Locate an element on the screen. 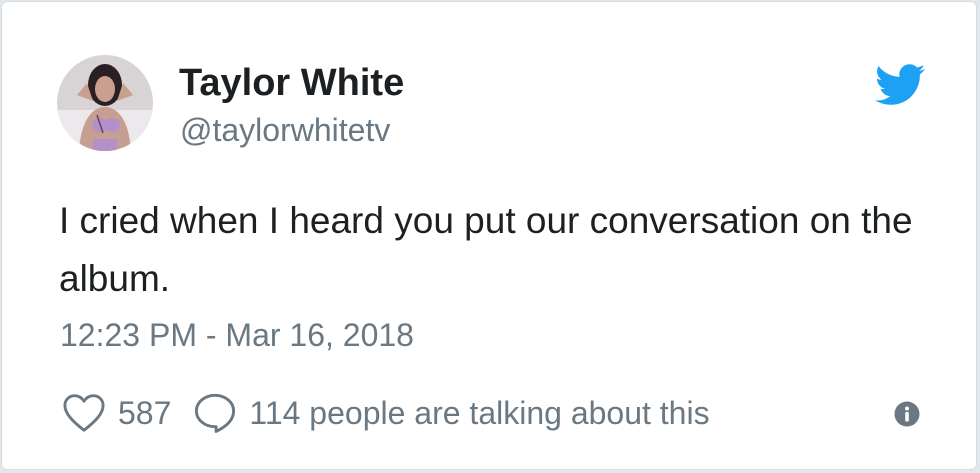 The width and height of the screenshot is (980, 473). speech-bubble-icon is located at coordinates (215, 413).